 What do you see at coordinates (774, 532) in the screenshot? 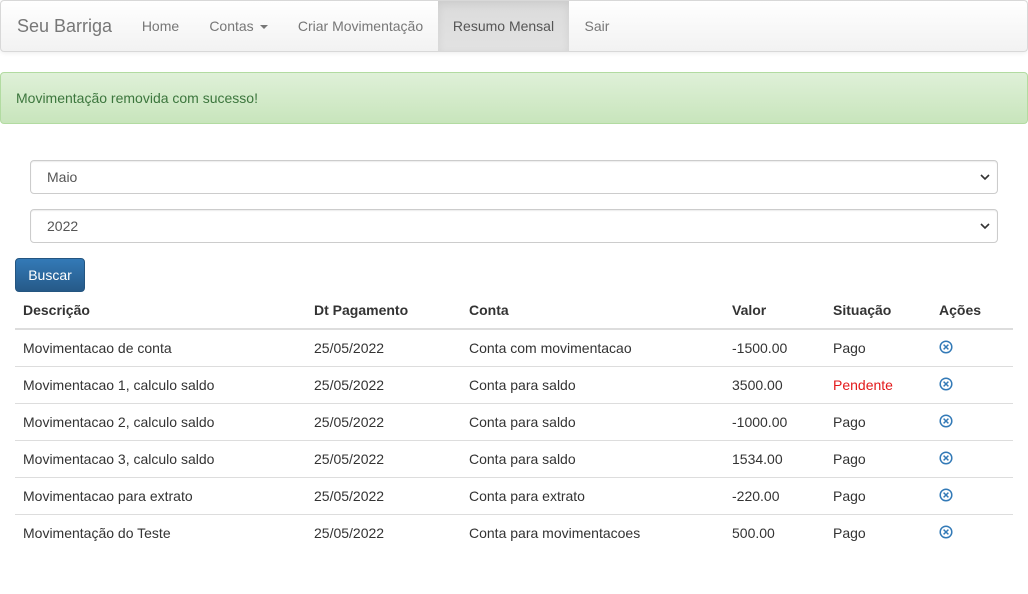
I see `cell-valor: 500.00` at bounding box center [774, 532].